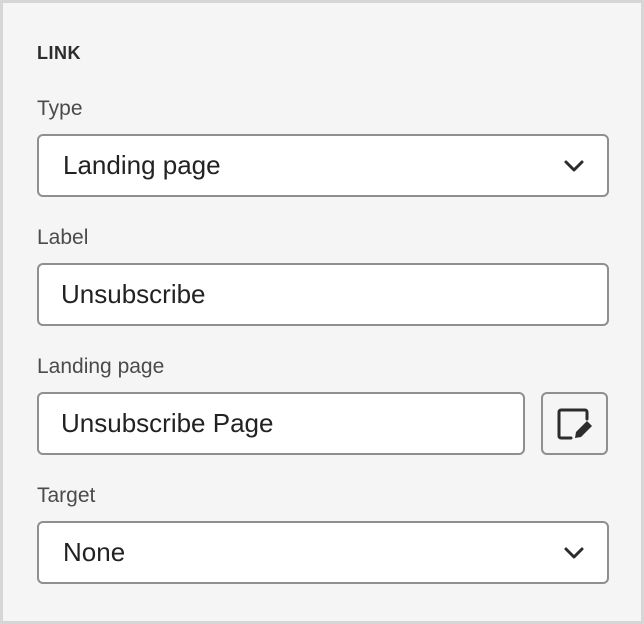  I want to click on section-title: LINK, so click(59, 53).